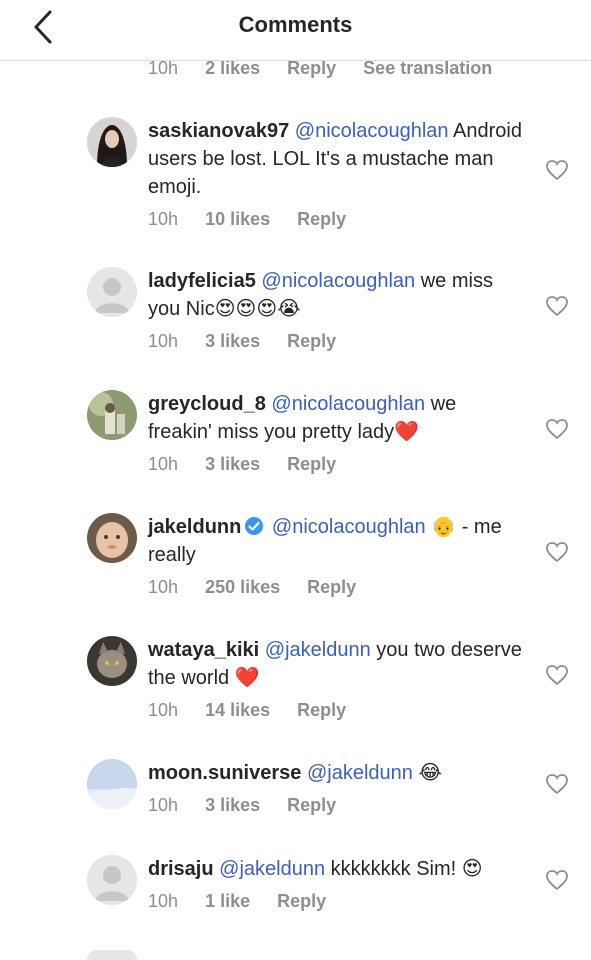 This screenshot has height=960, width=591. I want to click on comment-username: moon.suniverse, so click(224, 773).